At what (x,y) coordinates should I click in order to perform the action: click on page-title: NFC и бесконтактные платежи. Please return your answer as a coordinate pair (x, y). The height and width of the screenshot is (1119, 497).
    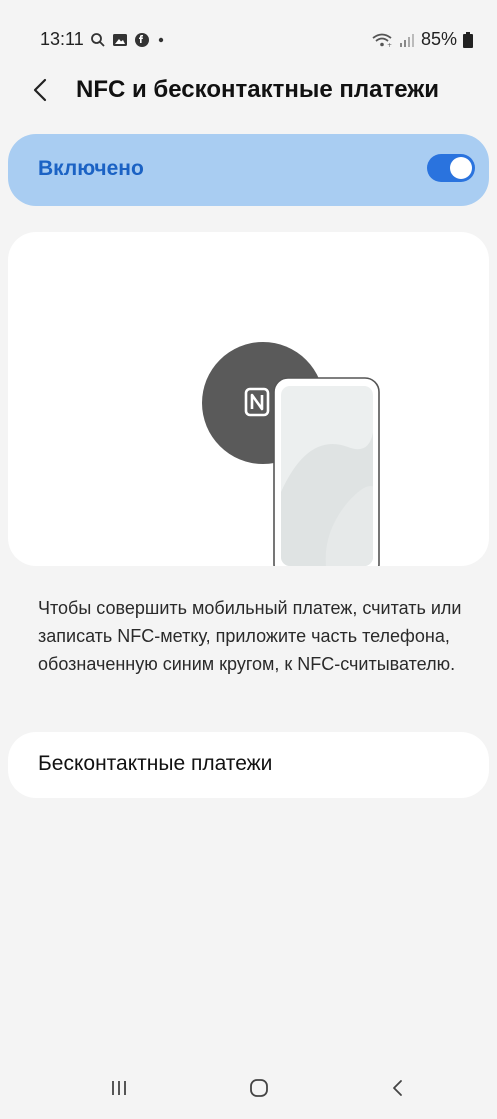
    Looking at the image, I should click on (257, 89).